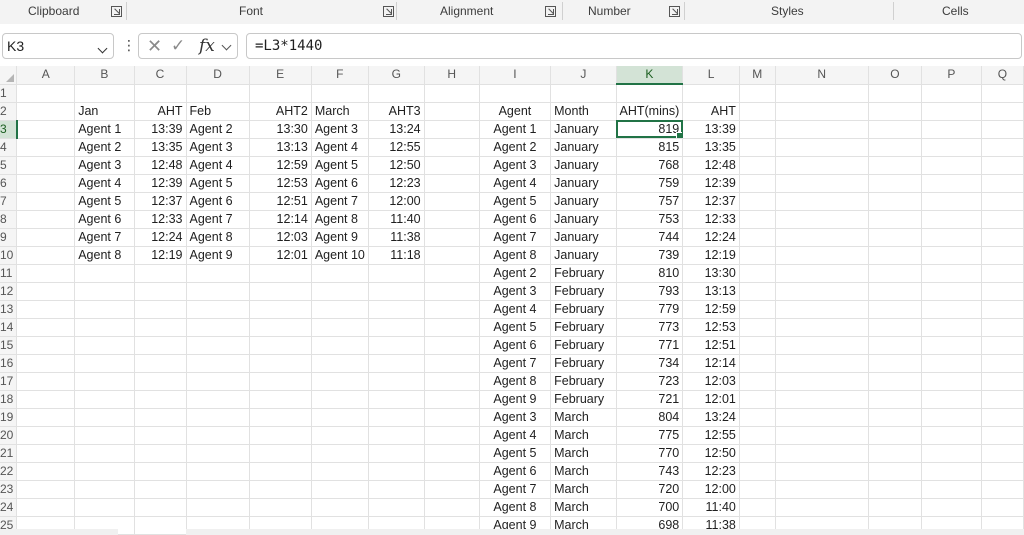 This screenshot has width=1024, height=535. What do you see at coordinates (160, 363) in the screenshot?
I see `cell-c16` at bounding box center [160, 363].